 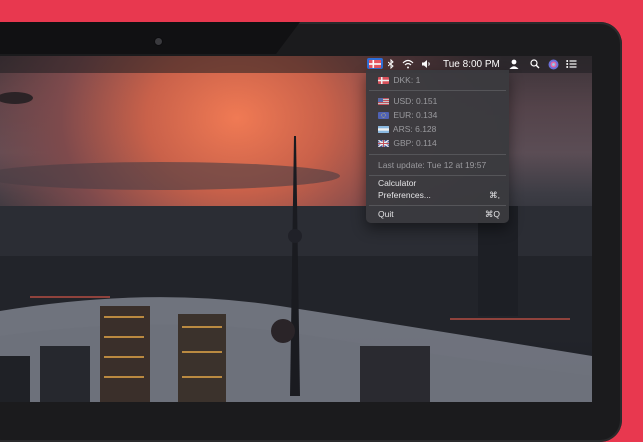 What do you see at coordinates (150, 38) in the screenshot?
I see `laptop-bezel` at bounding box center [150, 38].